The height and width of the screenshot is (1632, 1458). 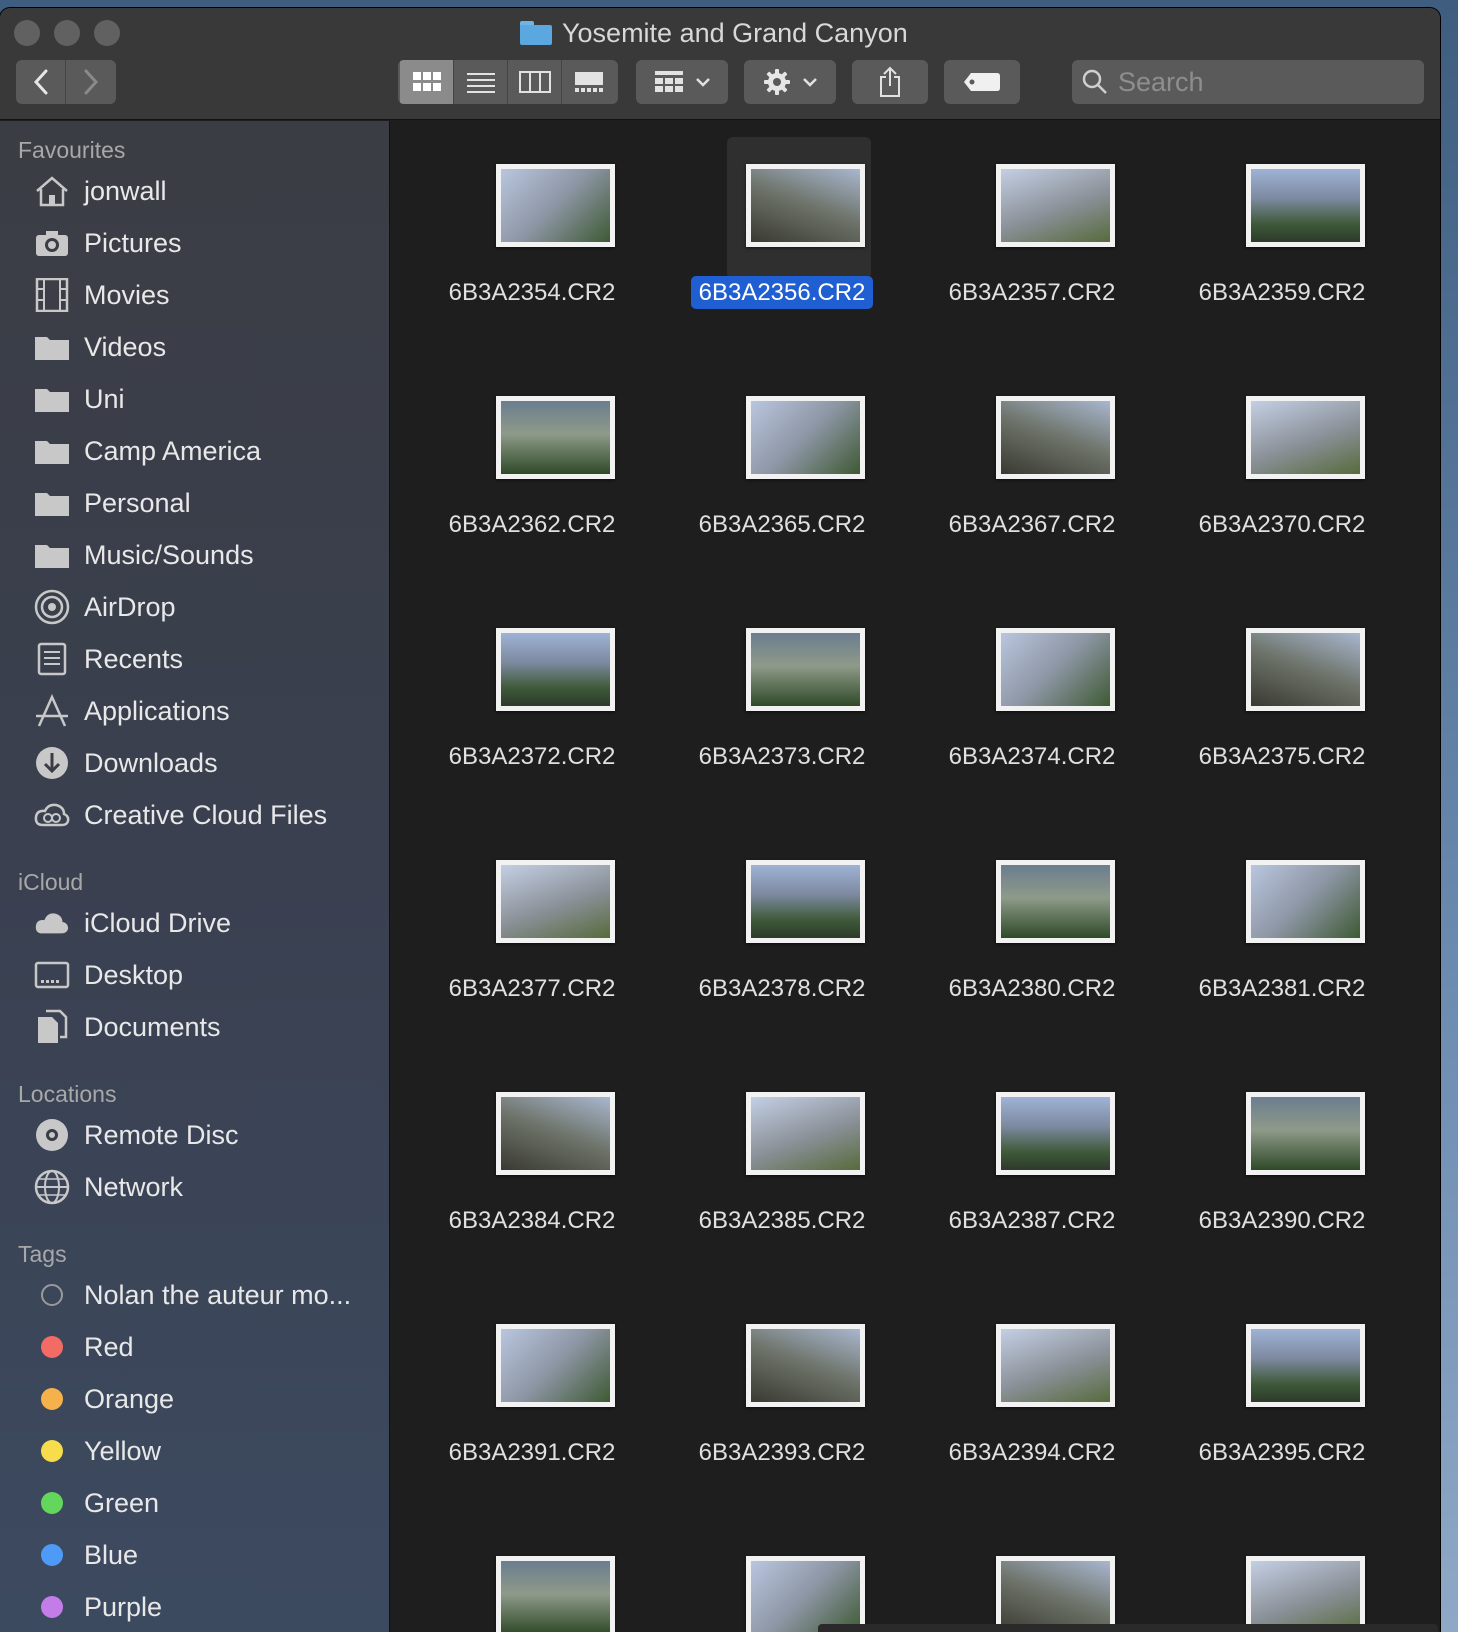 I want to click on share-button, so click(x=890, y=82).